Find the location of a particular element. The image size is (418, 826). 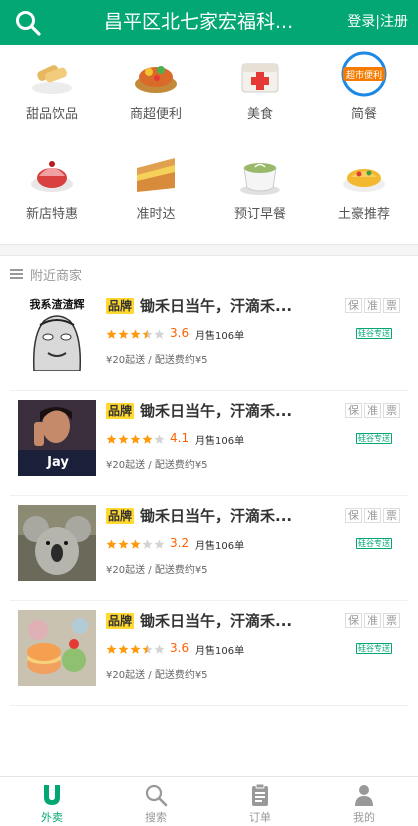

new-shop-icon is located at coordinates (52, 176).